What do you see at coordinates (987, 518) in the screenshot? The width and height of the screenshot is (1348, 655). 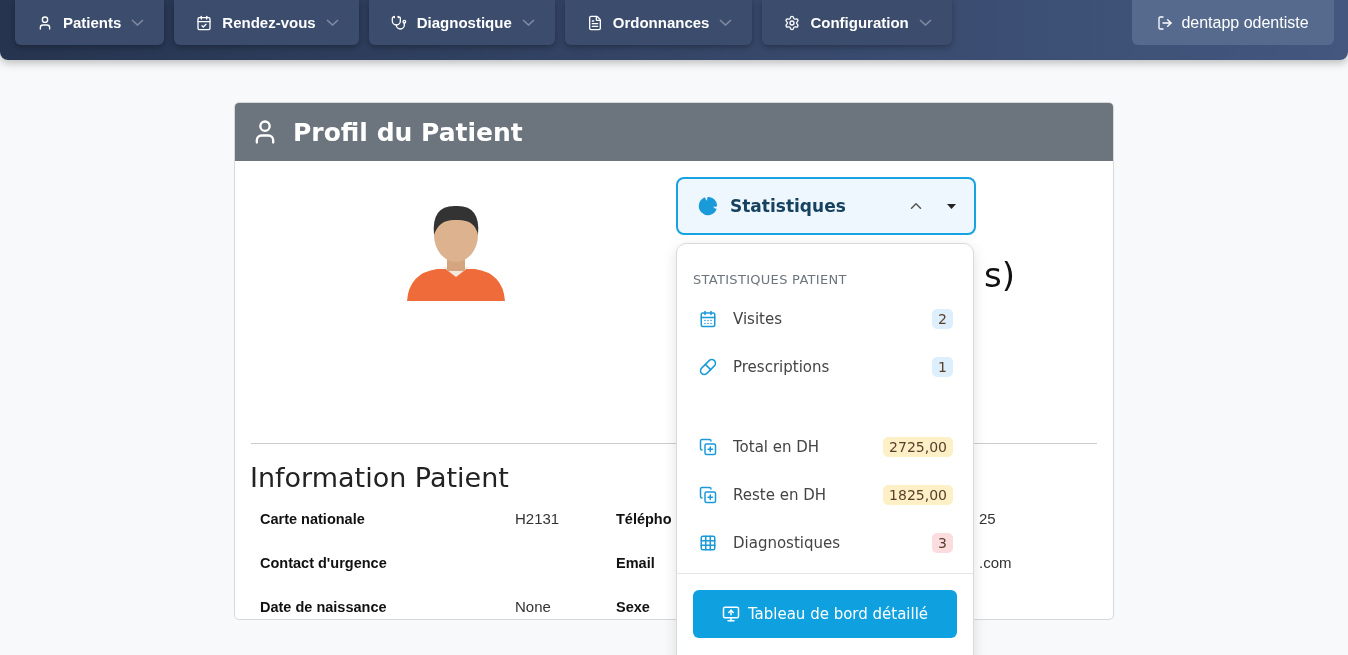 I see `field-value: 25` at bounding box center [987, 518].